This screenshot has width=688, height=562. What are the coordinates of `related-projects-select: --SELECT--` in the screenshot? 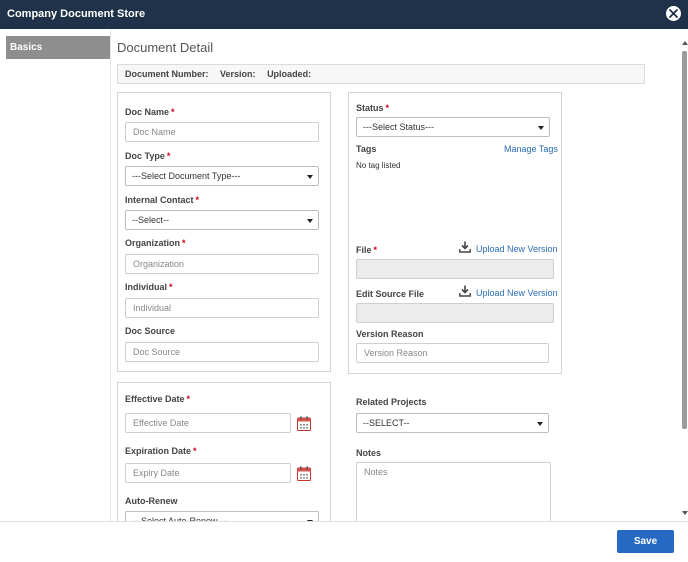 It's located at (452, 423).